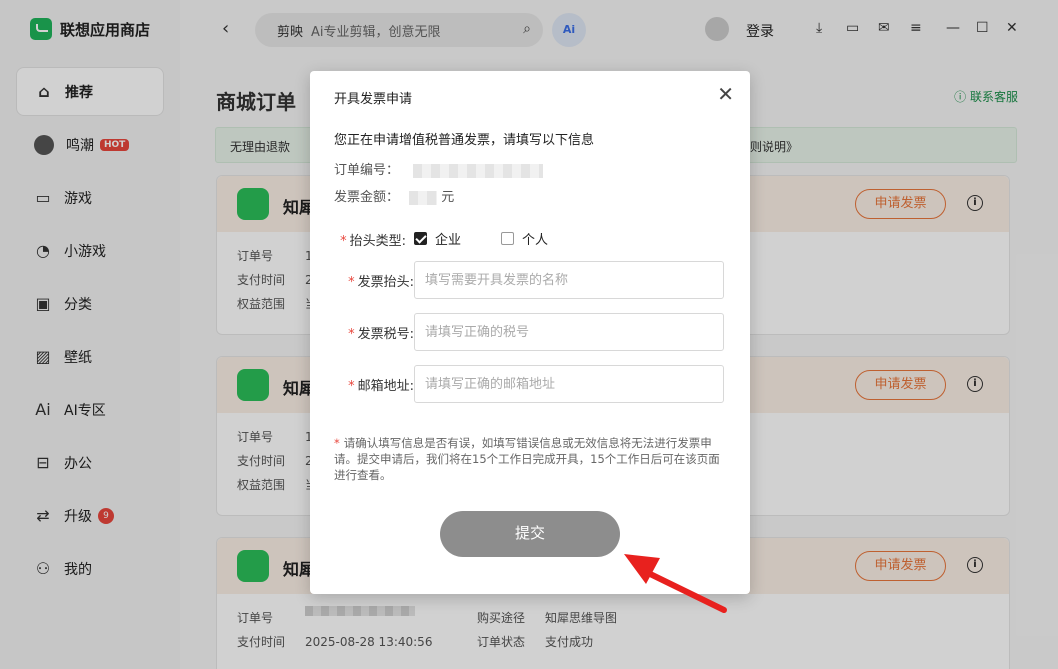  Describe the element at coordinates (508, 238) in the screenshot. I see `personal-checkbox` at that location.